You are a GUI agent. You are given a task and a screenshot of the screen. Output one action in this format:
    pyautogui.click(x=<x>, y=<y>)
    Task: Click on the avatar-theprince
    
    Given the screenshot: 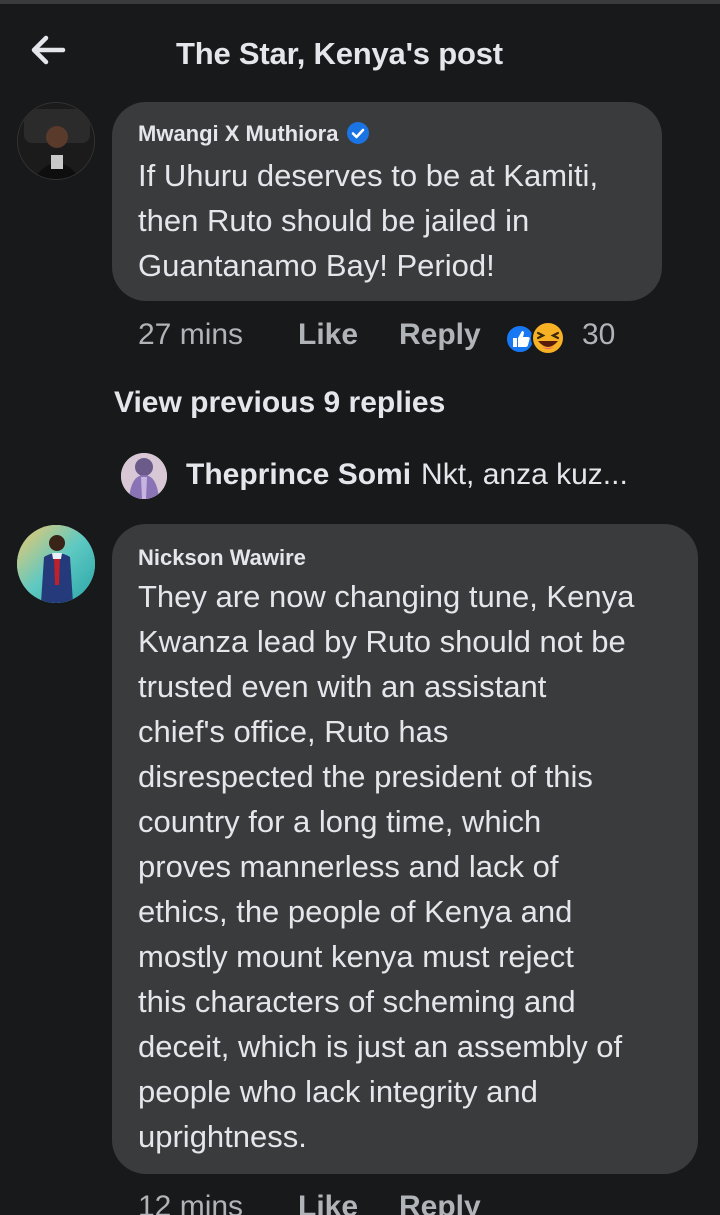 What is the action you would take?
    pyautogui.click(x=144, y=476)
    